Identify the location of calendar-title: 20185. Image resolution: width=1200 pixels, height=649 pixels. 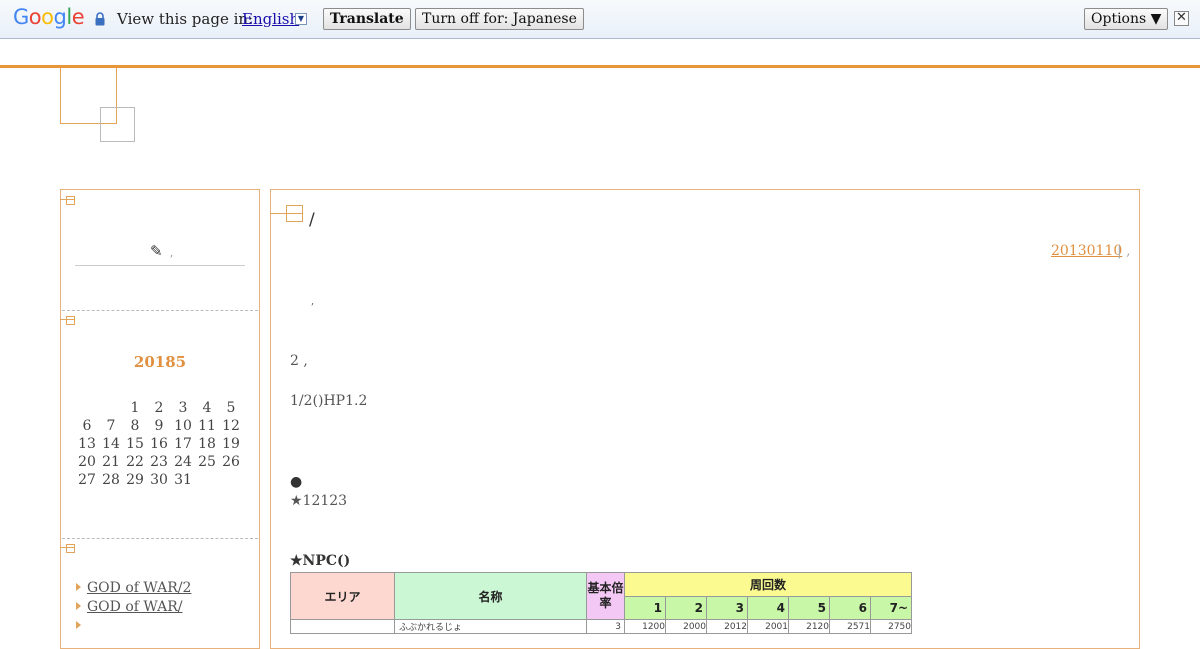
(160, 362).